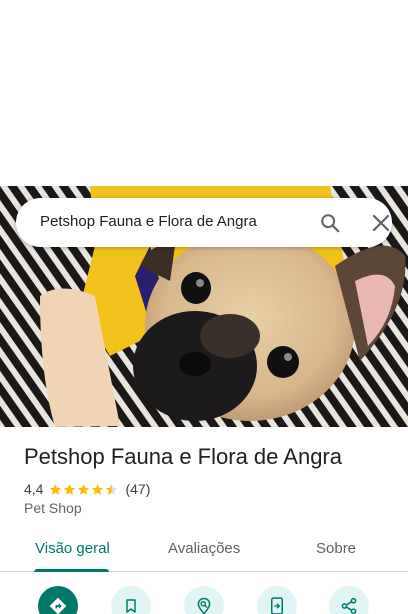 The height and width of the screenshot is (614, 408). I want to click on close-button, so click(381, 223).